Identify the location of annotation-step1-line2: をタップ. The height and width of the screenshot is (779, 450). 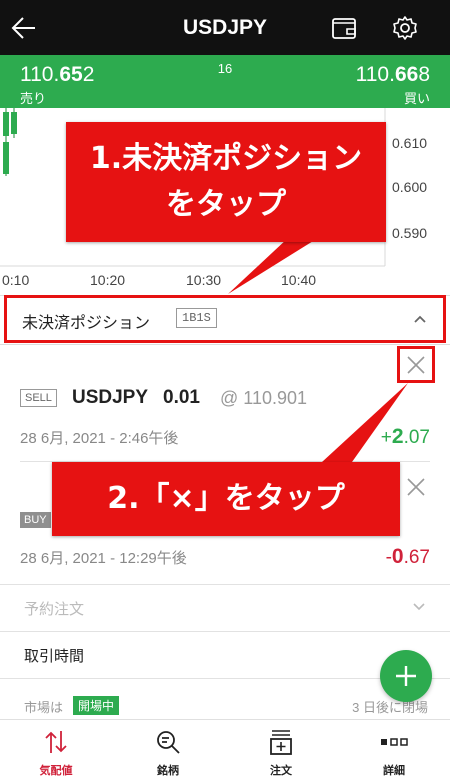
(226, 204).